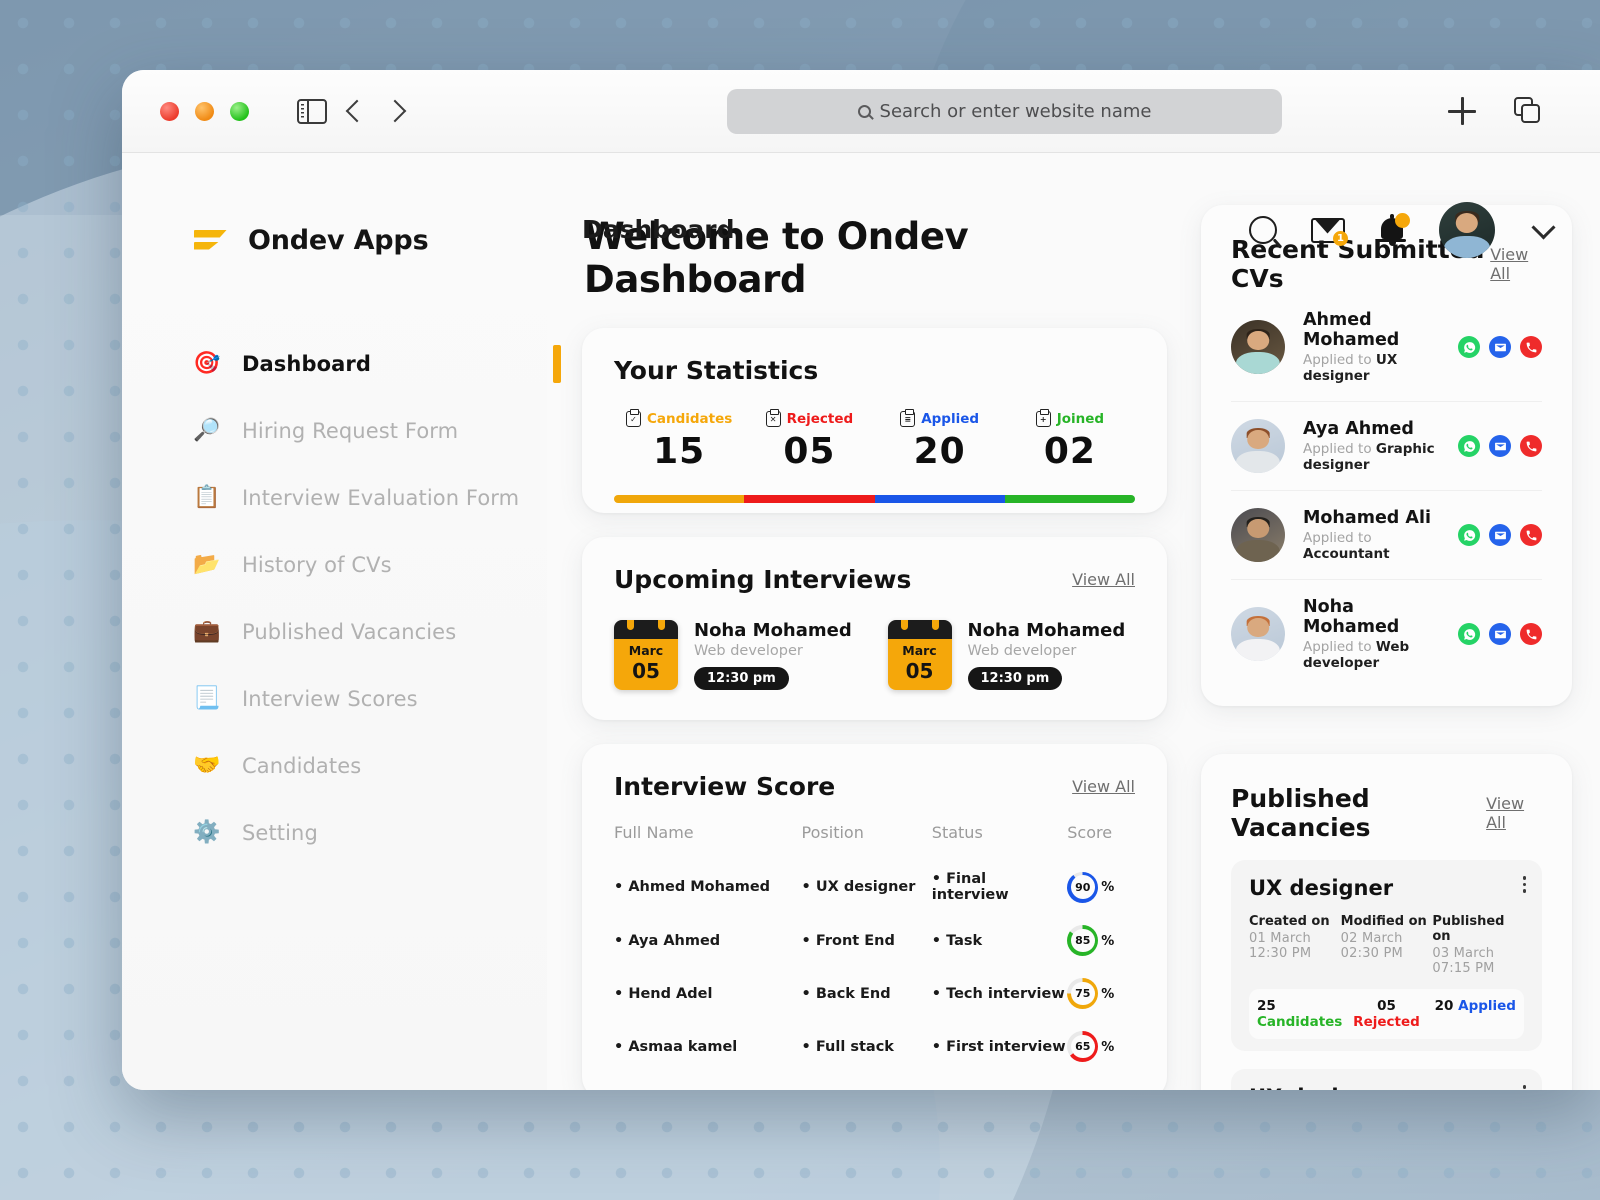 The width and height of the screenshot is (1600, 1200). I want to click on sidebar-item-interview-evaluation-form: 📋 Interview Evaluation Form, so click(370, 497).